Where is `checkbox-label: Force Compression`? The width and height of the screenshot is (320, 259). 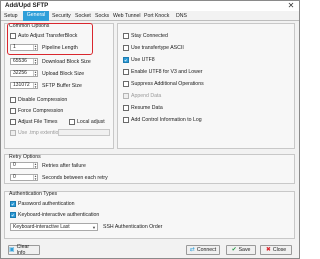
checkbox-label: Force Compression is located at coordinates (41, 111).